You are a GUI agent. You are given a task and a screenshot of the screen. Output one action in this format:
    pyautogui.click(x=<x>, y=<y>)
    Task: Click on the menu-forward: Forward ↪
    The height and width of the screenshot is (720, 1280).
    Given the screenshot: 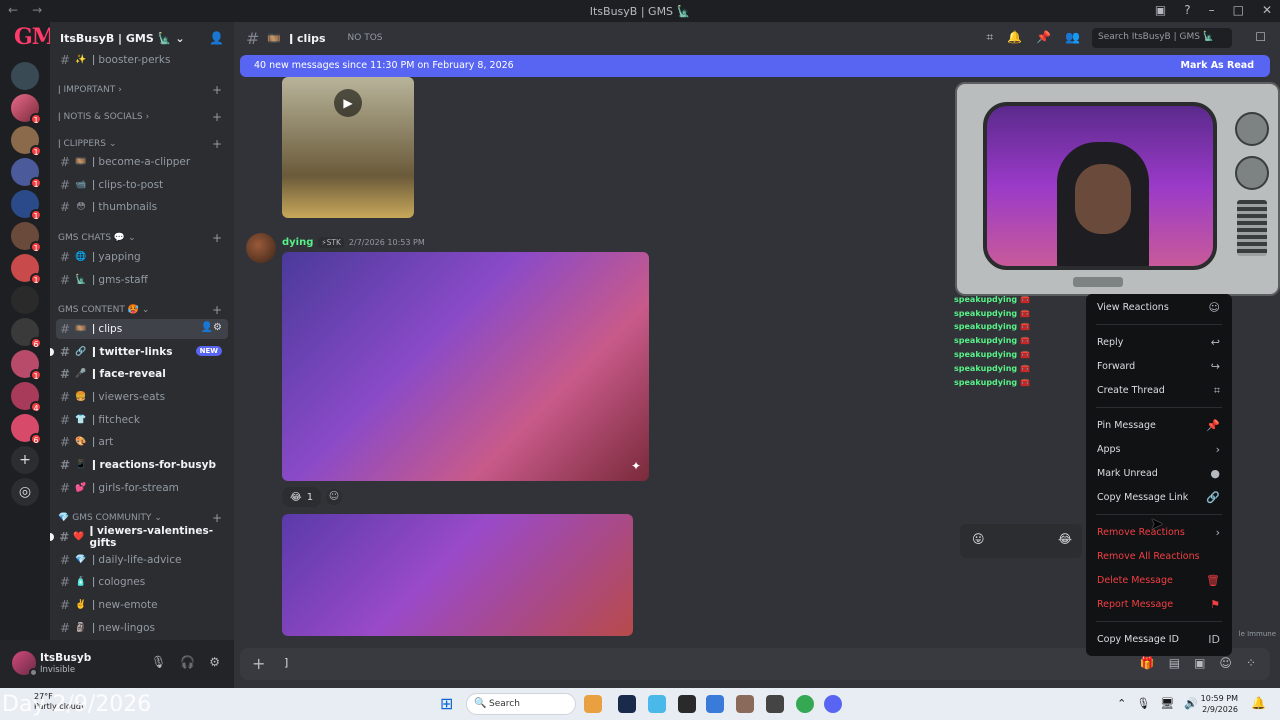 What is the action you would take?
    pyautogui.click(x=1159, y=367)
    